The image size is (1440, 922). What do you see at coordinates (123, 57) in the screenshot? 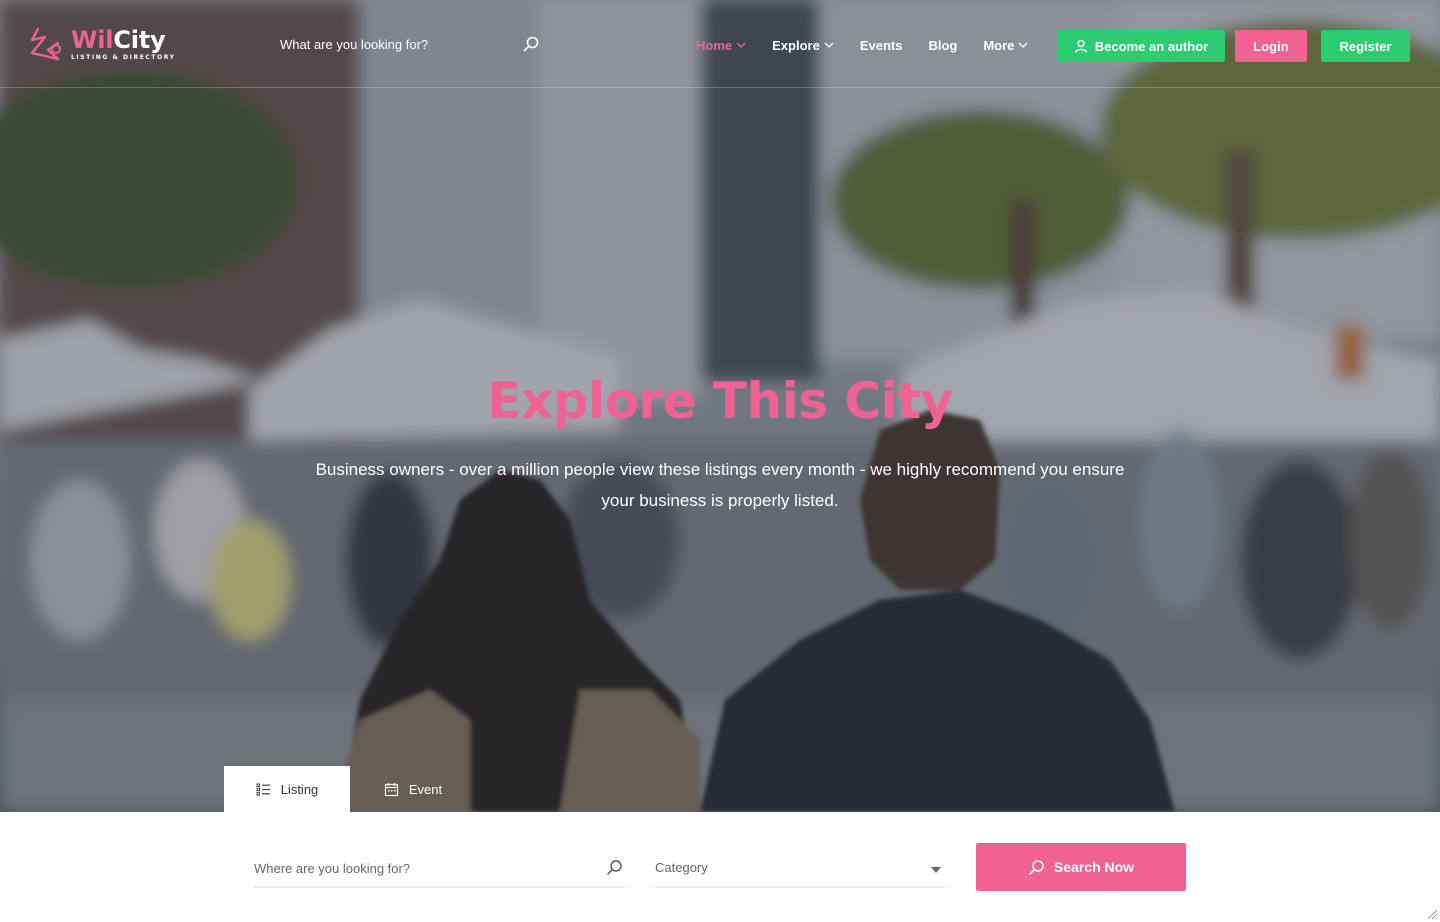
I see `logo-tagline: LISTING & DIRECTORY` at bounding box center [123, 57].